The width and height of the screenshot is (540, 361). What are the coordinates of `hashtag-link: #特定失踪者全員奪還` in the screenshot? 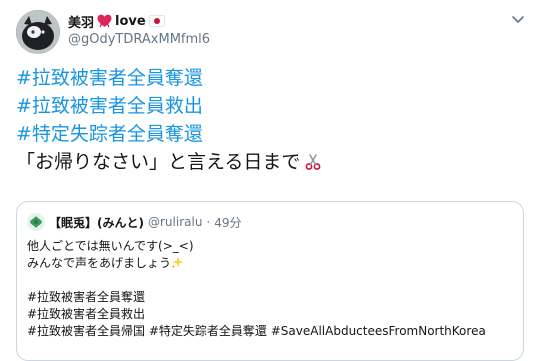 It's located at (109, 134).